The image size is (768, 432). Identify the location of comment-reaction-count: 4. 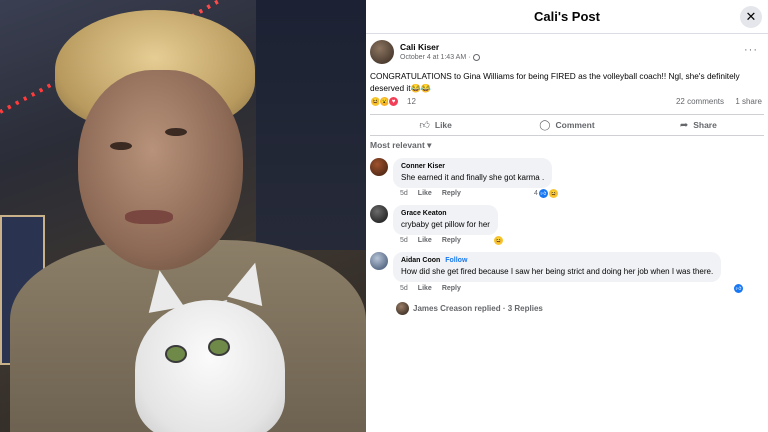
(536, 193).